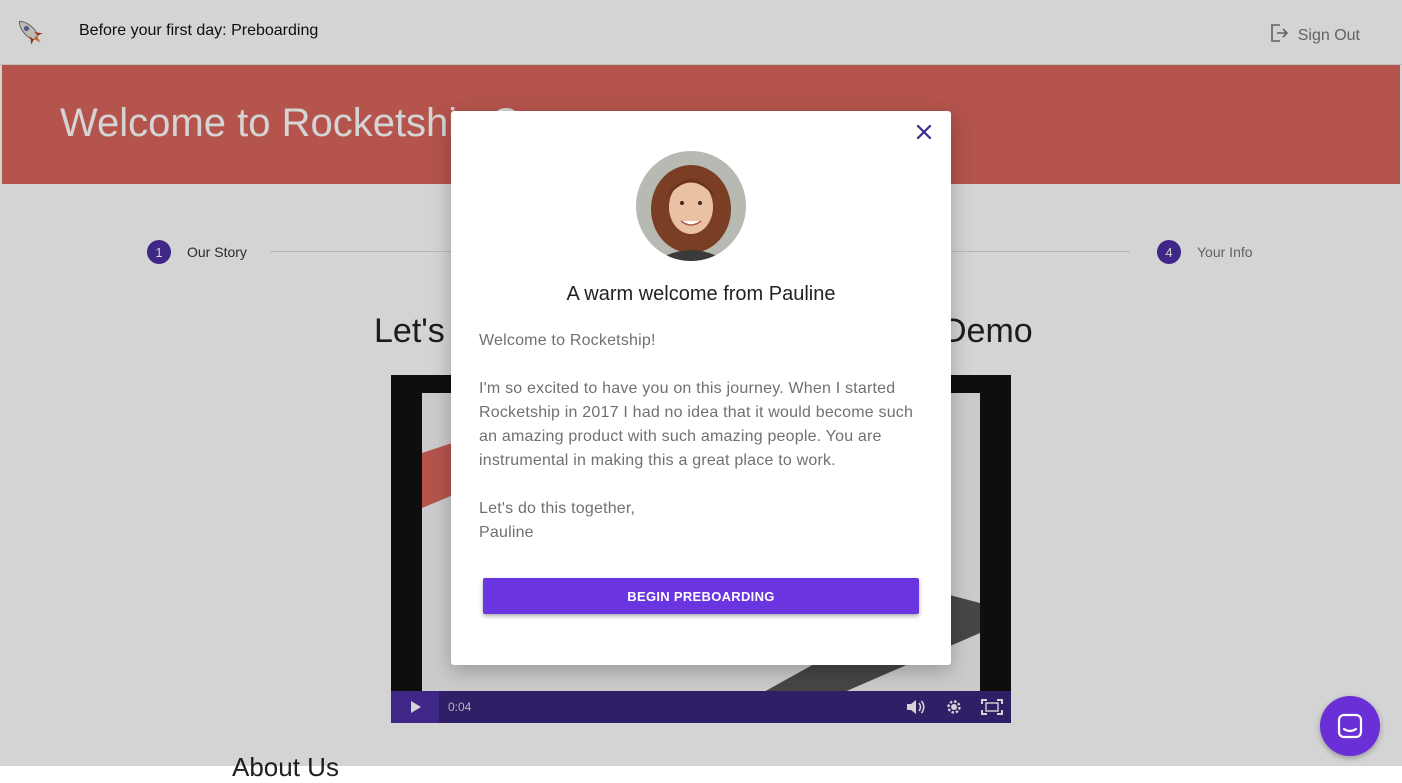 The image size is (1402, 783). What do you see at coordinates (701, 596) in the screenshot?
I see `begin-preboarding-button: BEGIN PREBOARDING` at bounding box center [701, 596].